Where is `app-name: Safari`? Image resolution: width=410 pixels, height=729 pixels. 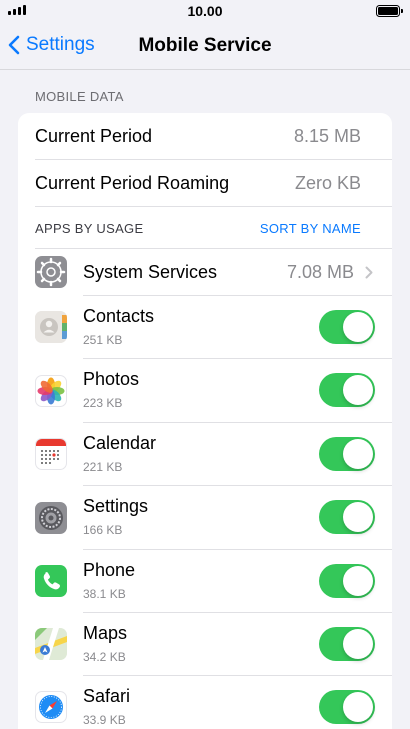 app-name: Safari is located at coordinates (107, 696).